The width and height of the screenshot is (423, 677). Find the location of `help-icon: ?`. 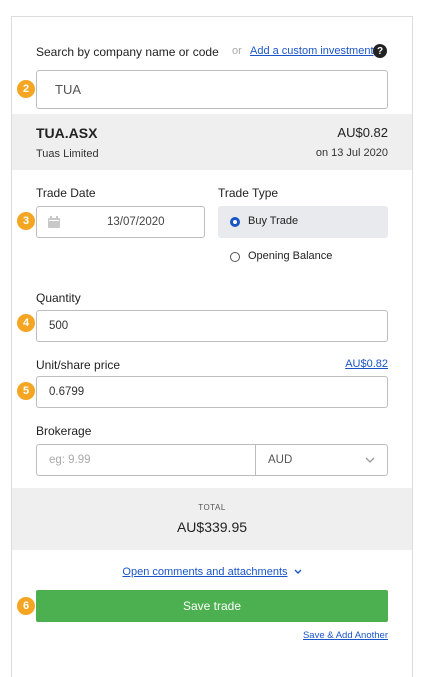

help-icon: ? is located at coordinates (380, 51).